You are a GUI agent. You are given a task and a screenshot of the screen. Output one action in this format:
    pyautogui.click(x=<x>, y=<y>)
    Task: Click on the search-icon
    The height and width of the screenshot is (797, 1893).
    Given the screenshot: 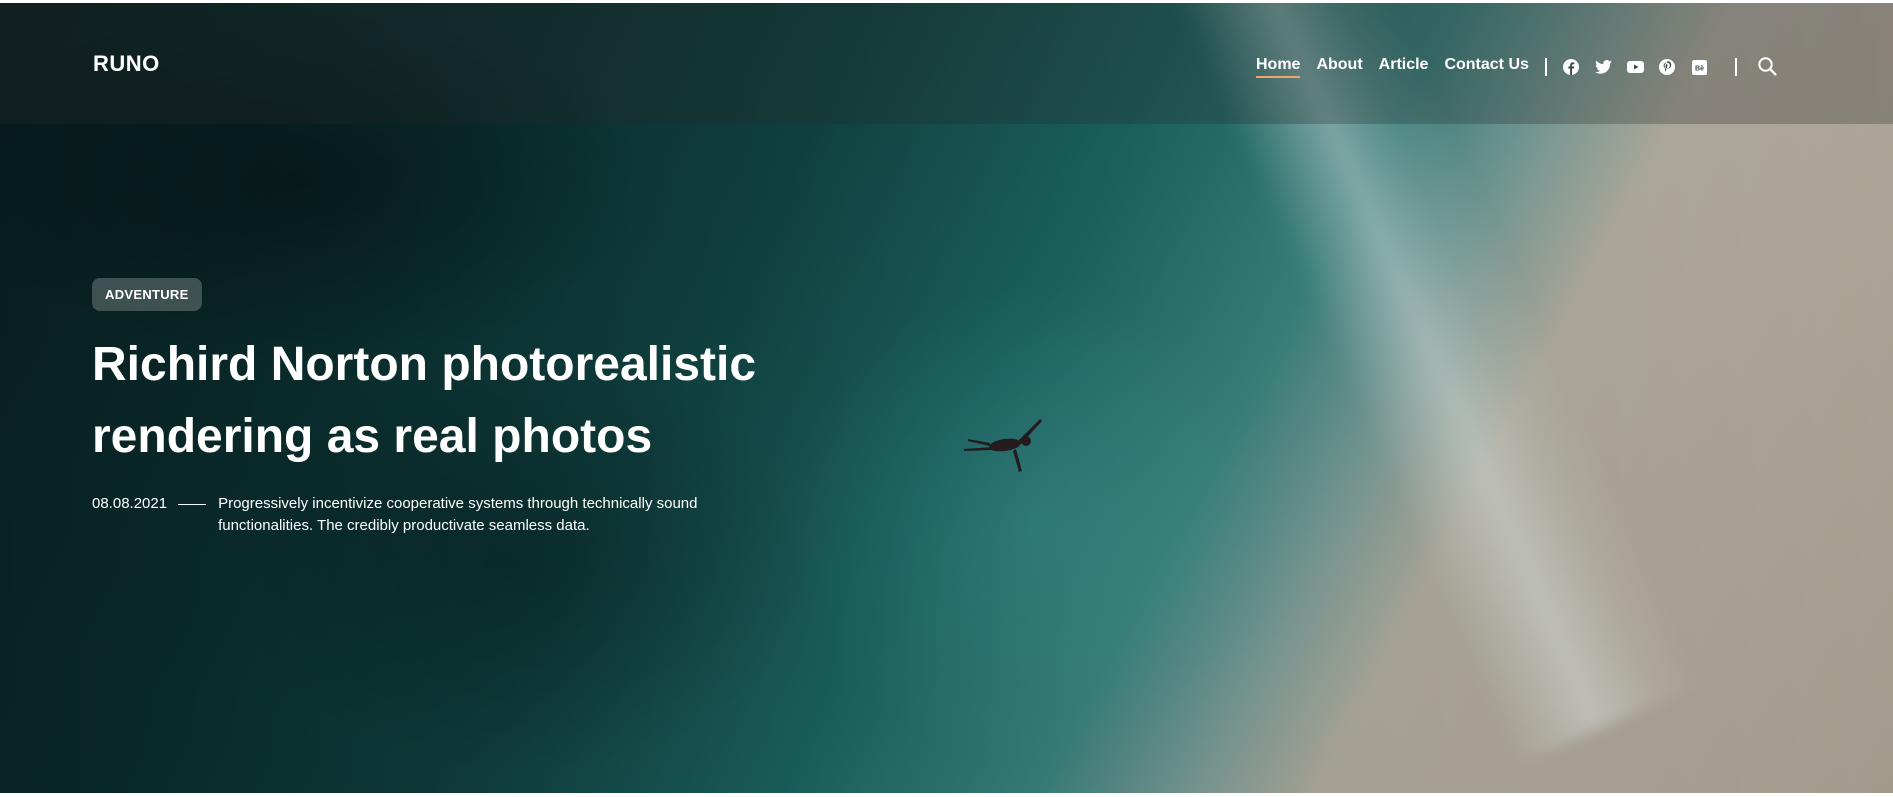 What is the action you would take?
    pyautogui.click(x=1768, y=67)
    